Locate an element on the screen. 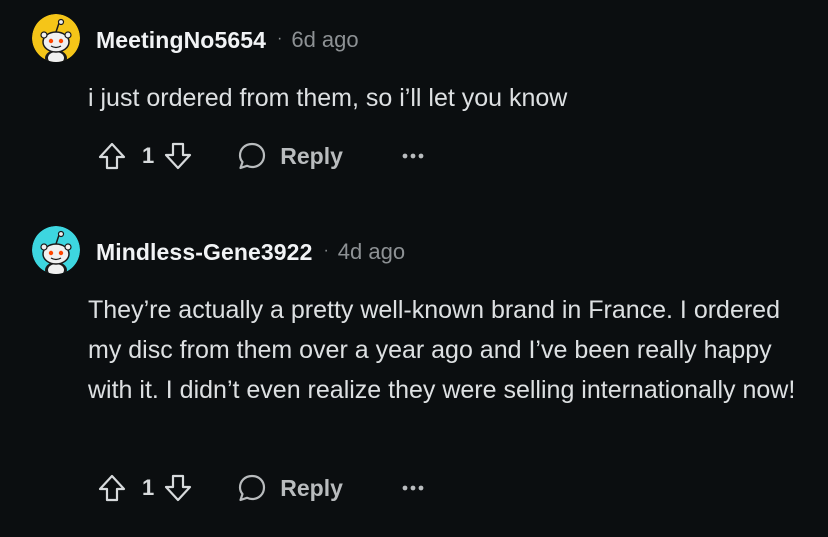 The height and width of the screenshot is (537, 828). comment-header: MeetingNo5654 · 6d ago is located at coordinates (227, 40).